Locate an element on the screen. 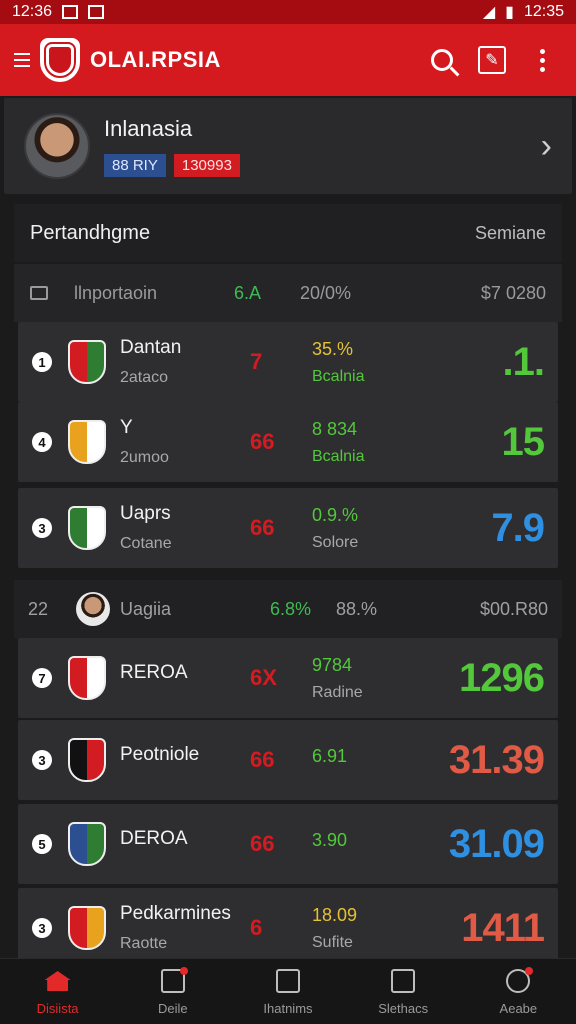 The image size is (576, 1024). section-title: Pertandhgme is located at coordinates (90, 232).